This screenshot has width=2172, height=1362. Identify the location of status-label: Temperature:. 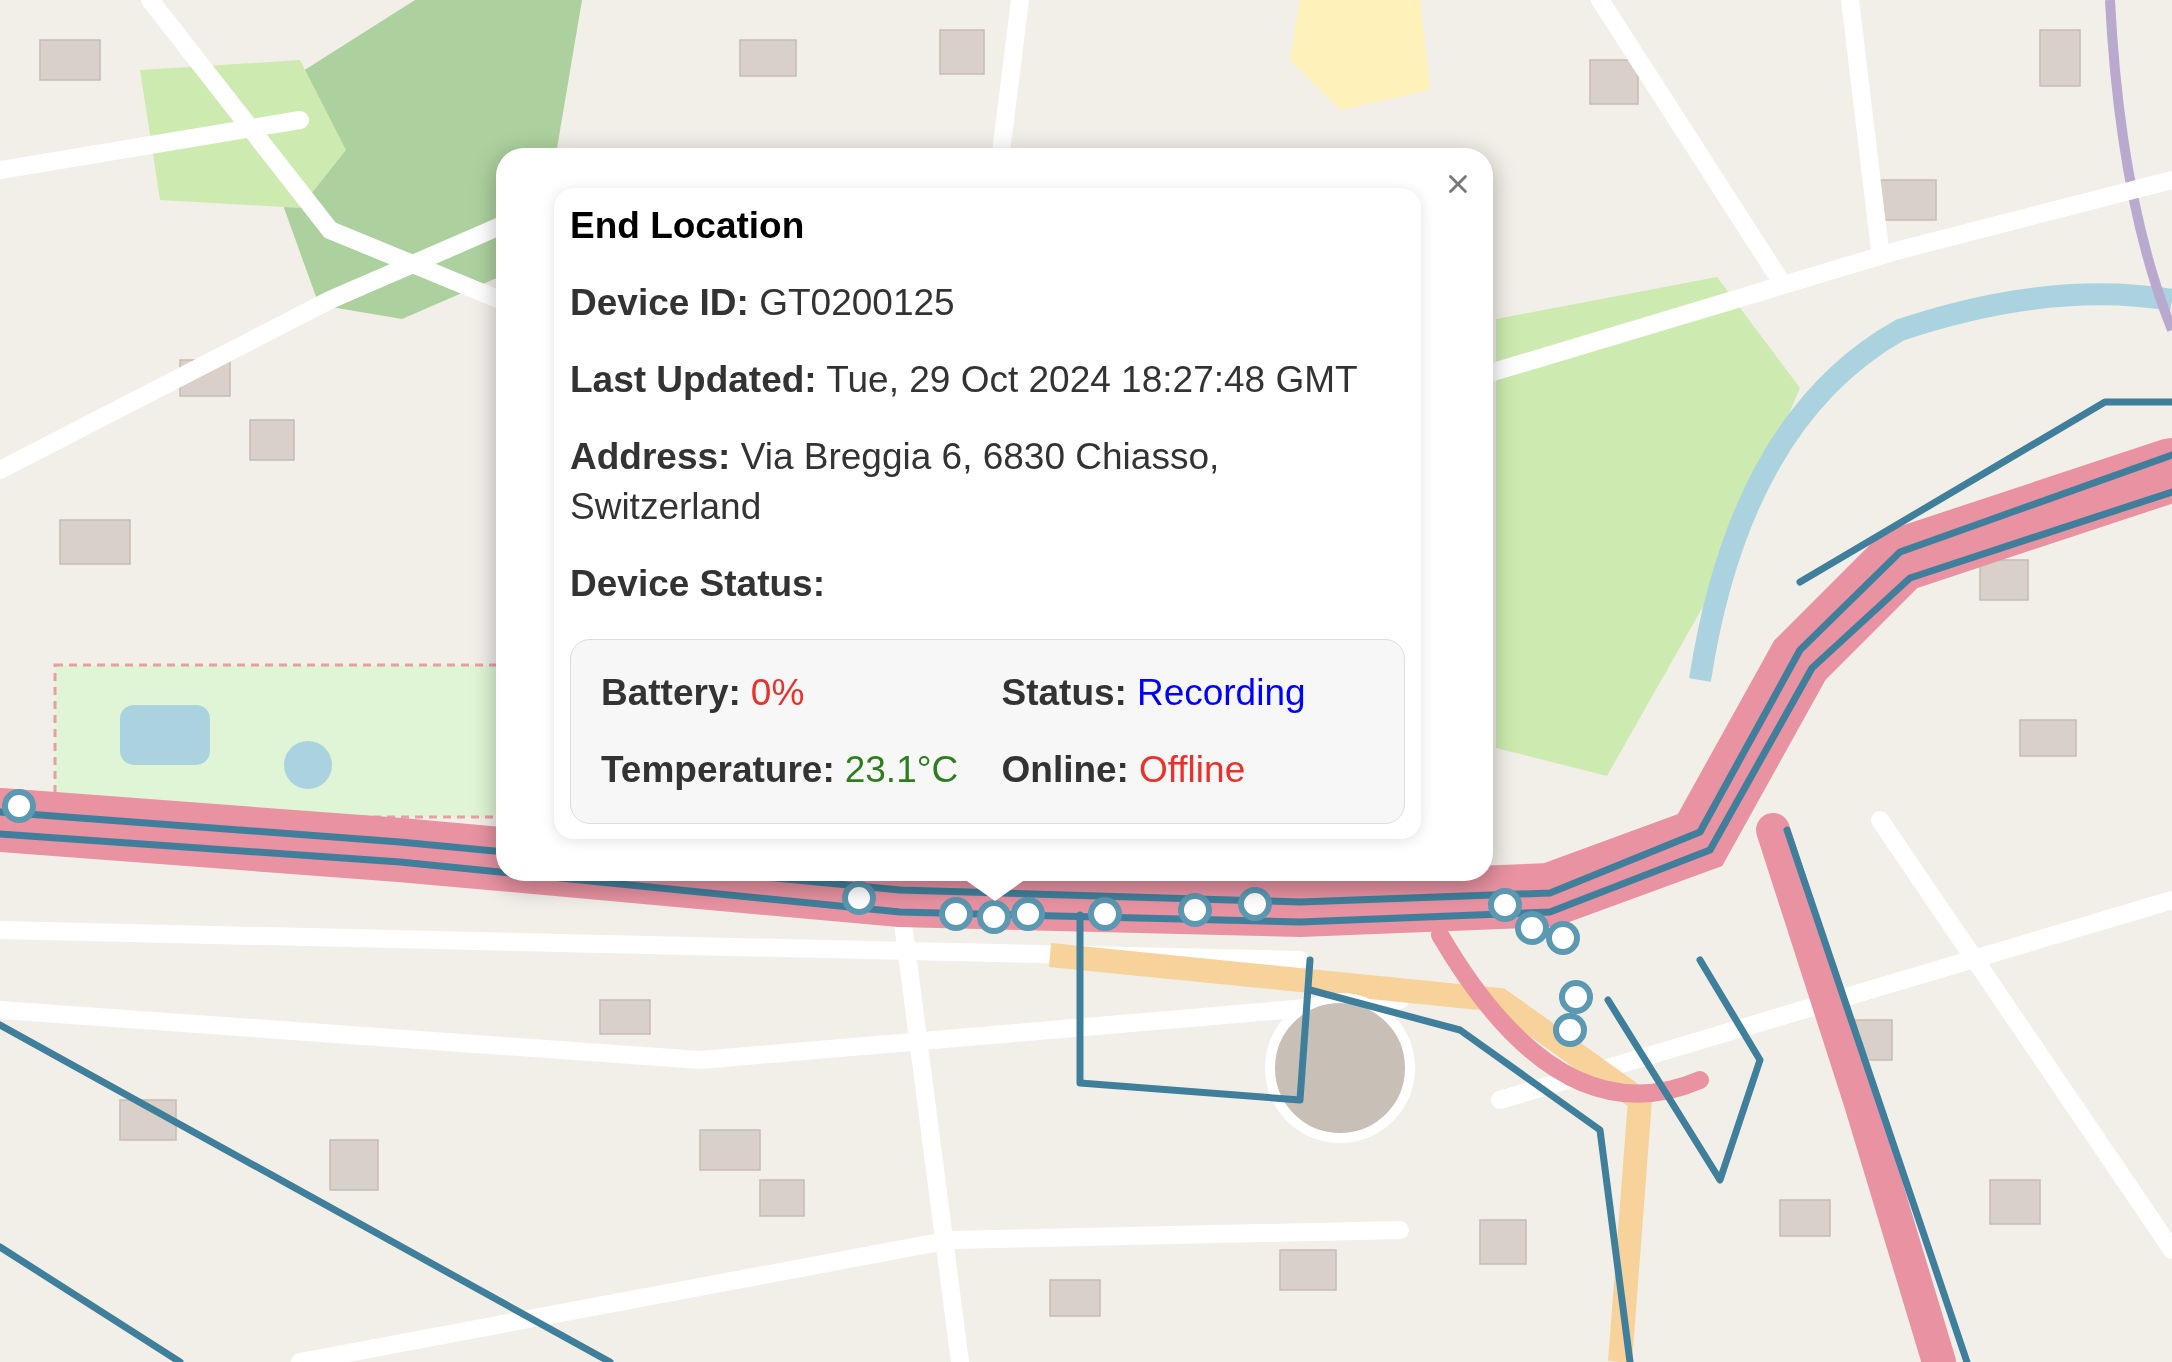
(718, 770).